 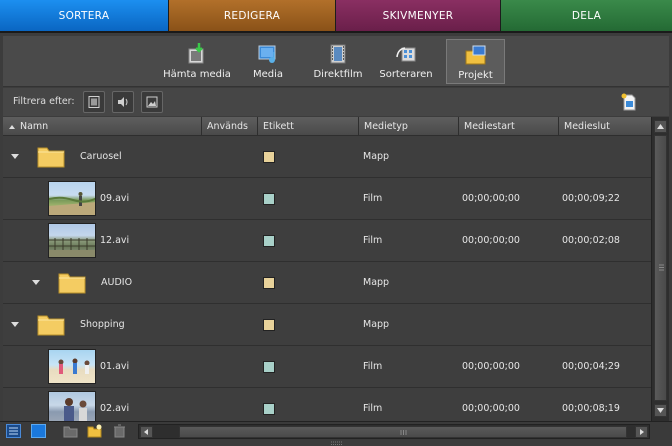 I want to click on arrow-left-icon, so click(x=146, y=432).